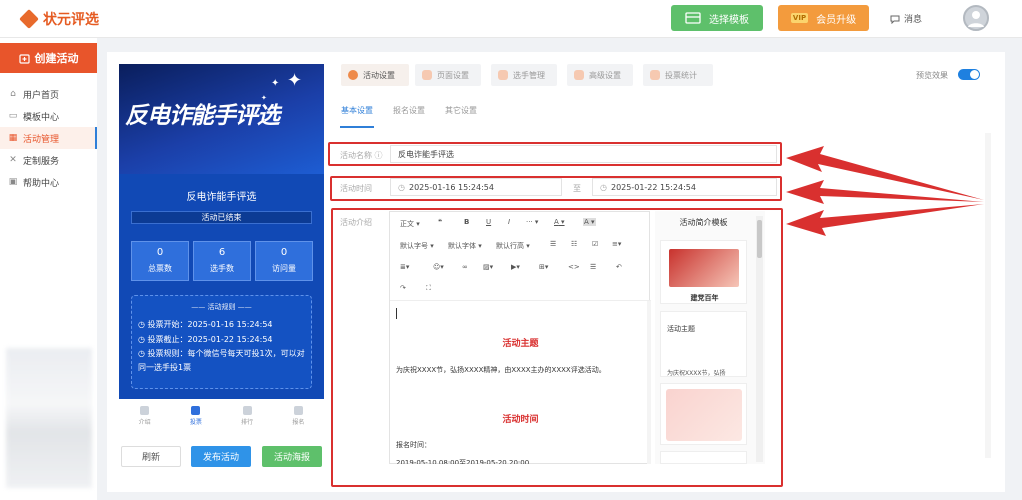 This screenshot has height=500, width=1022. I want to click on preview-tab-rank: 排行, so click(247, 416).